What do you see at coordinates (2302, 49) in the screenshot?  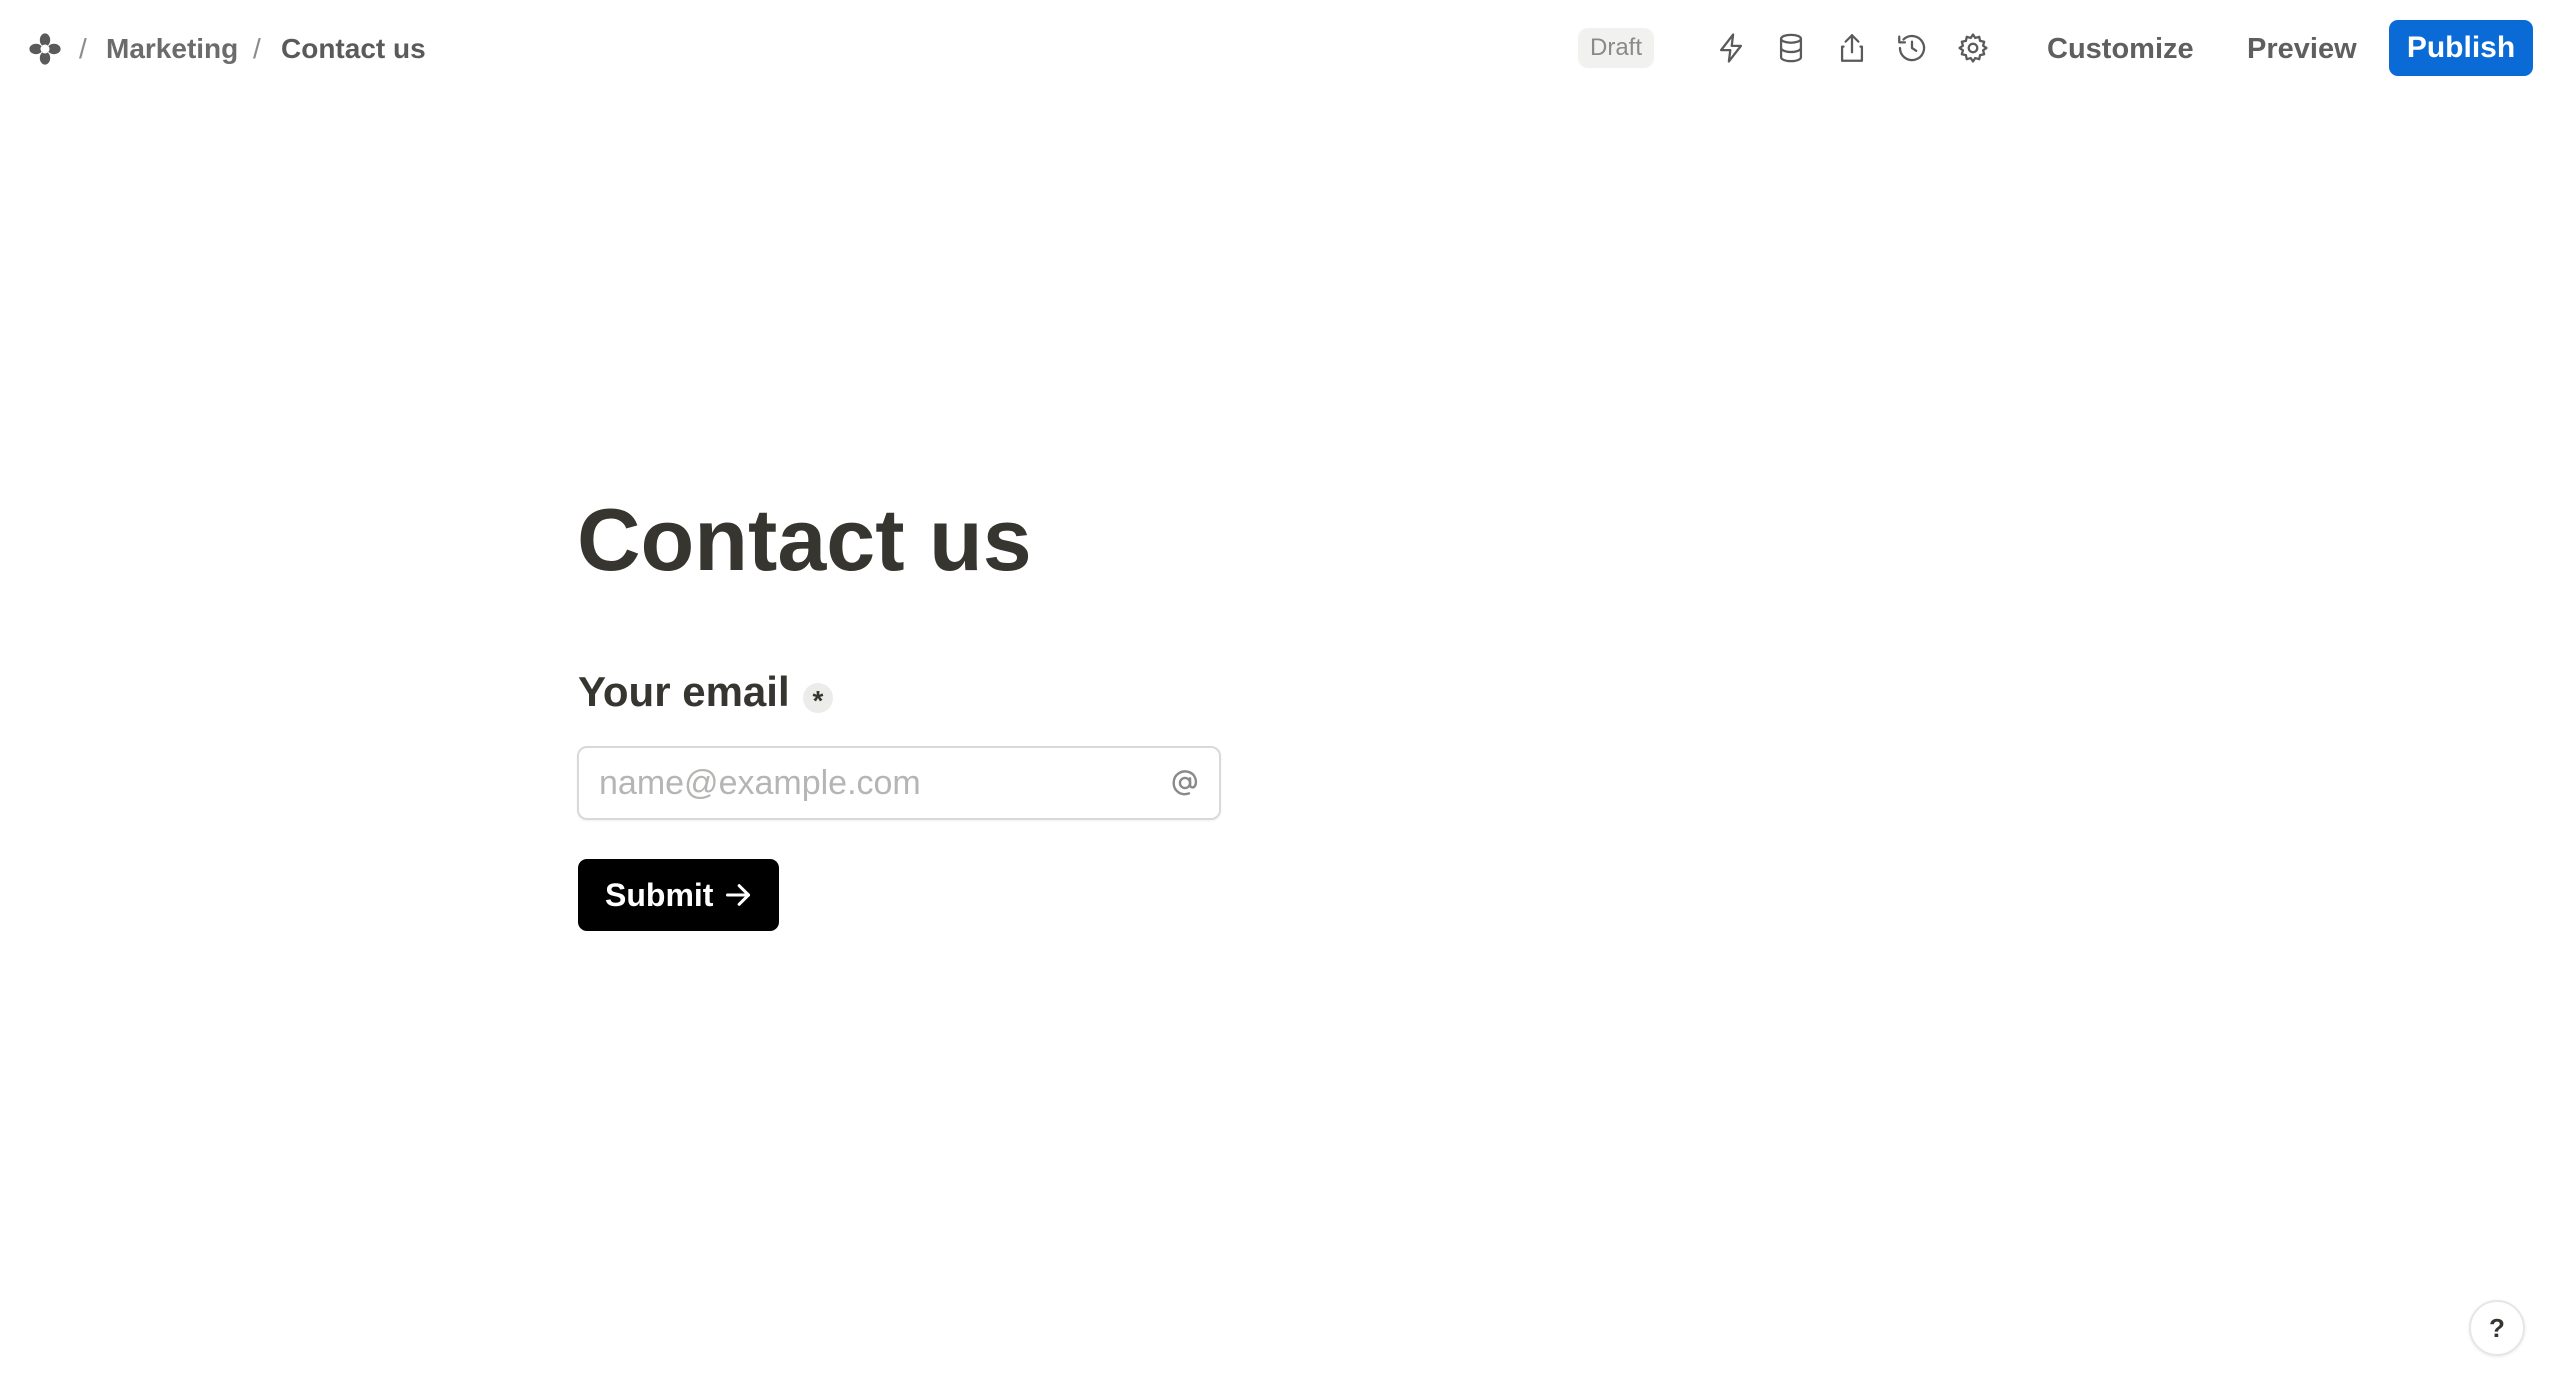 I see `preview-button: Preview` at bounding box center [2302, 49].